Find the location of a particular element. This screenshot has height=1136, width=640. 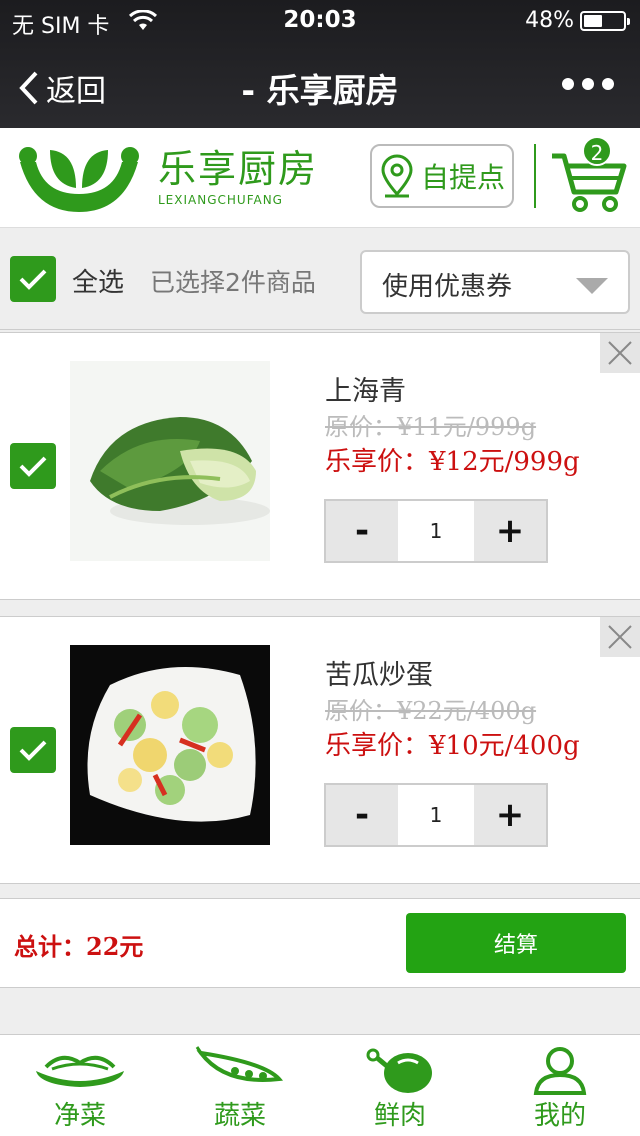

location-pin-icon is located at coordinates (397, 176).